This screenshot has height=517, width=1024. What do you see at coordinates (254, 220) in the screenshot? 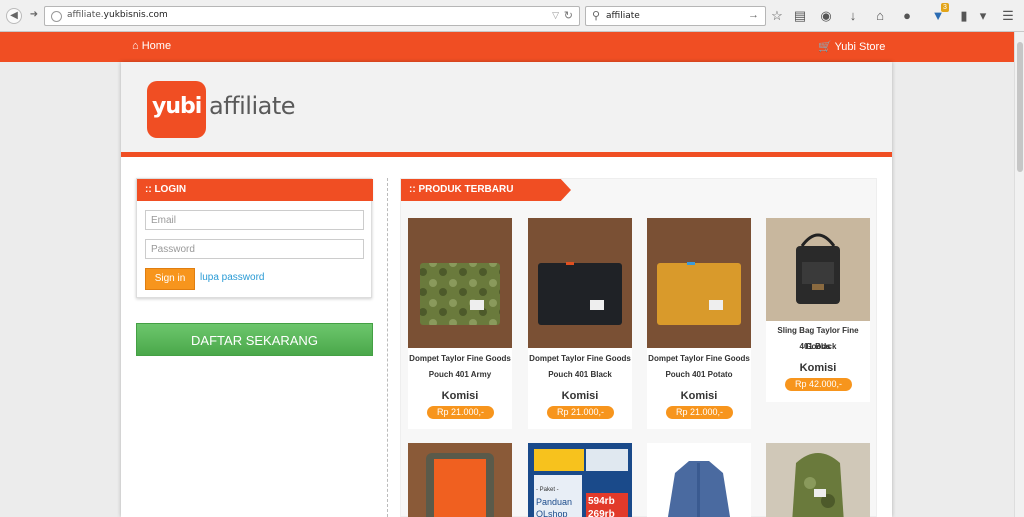
I see `email-field` at bounding box center [254, 220].